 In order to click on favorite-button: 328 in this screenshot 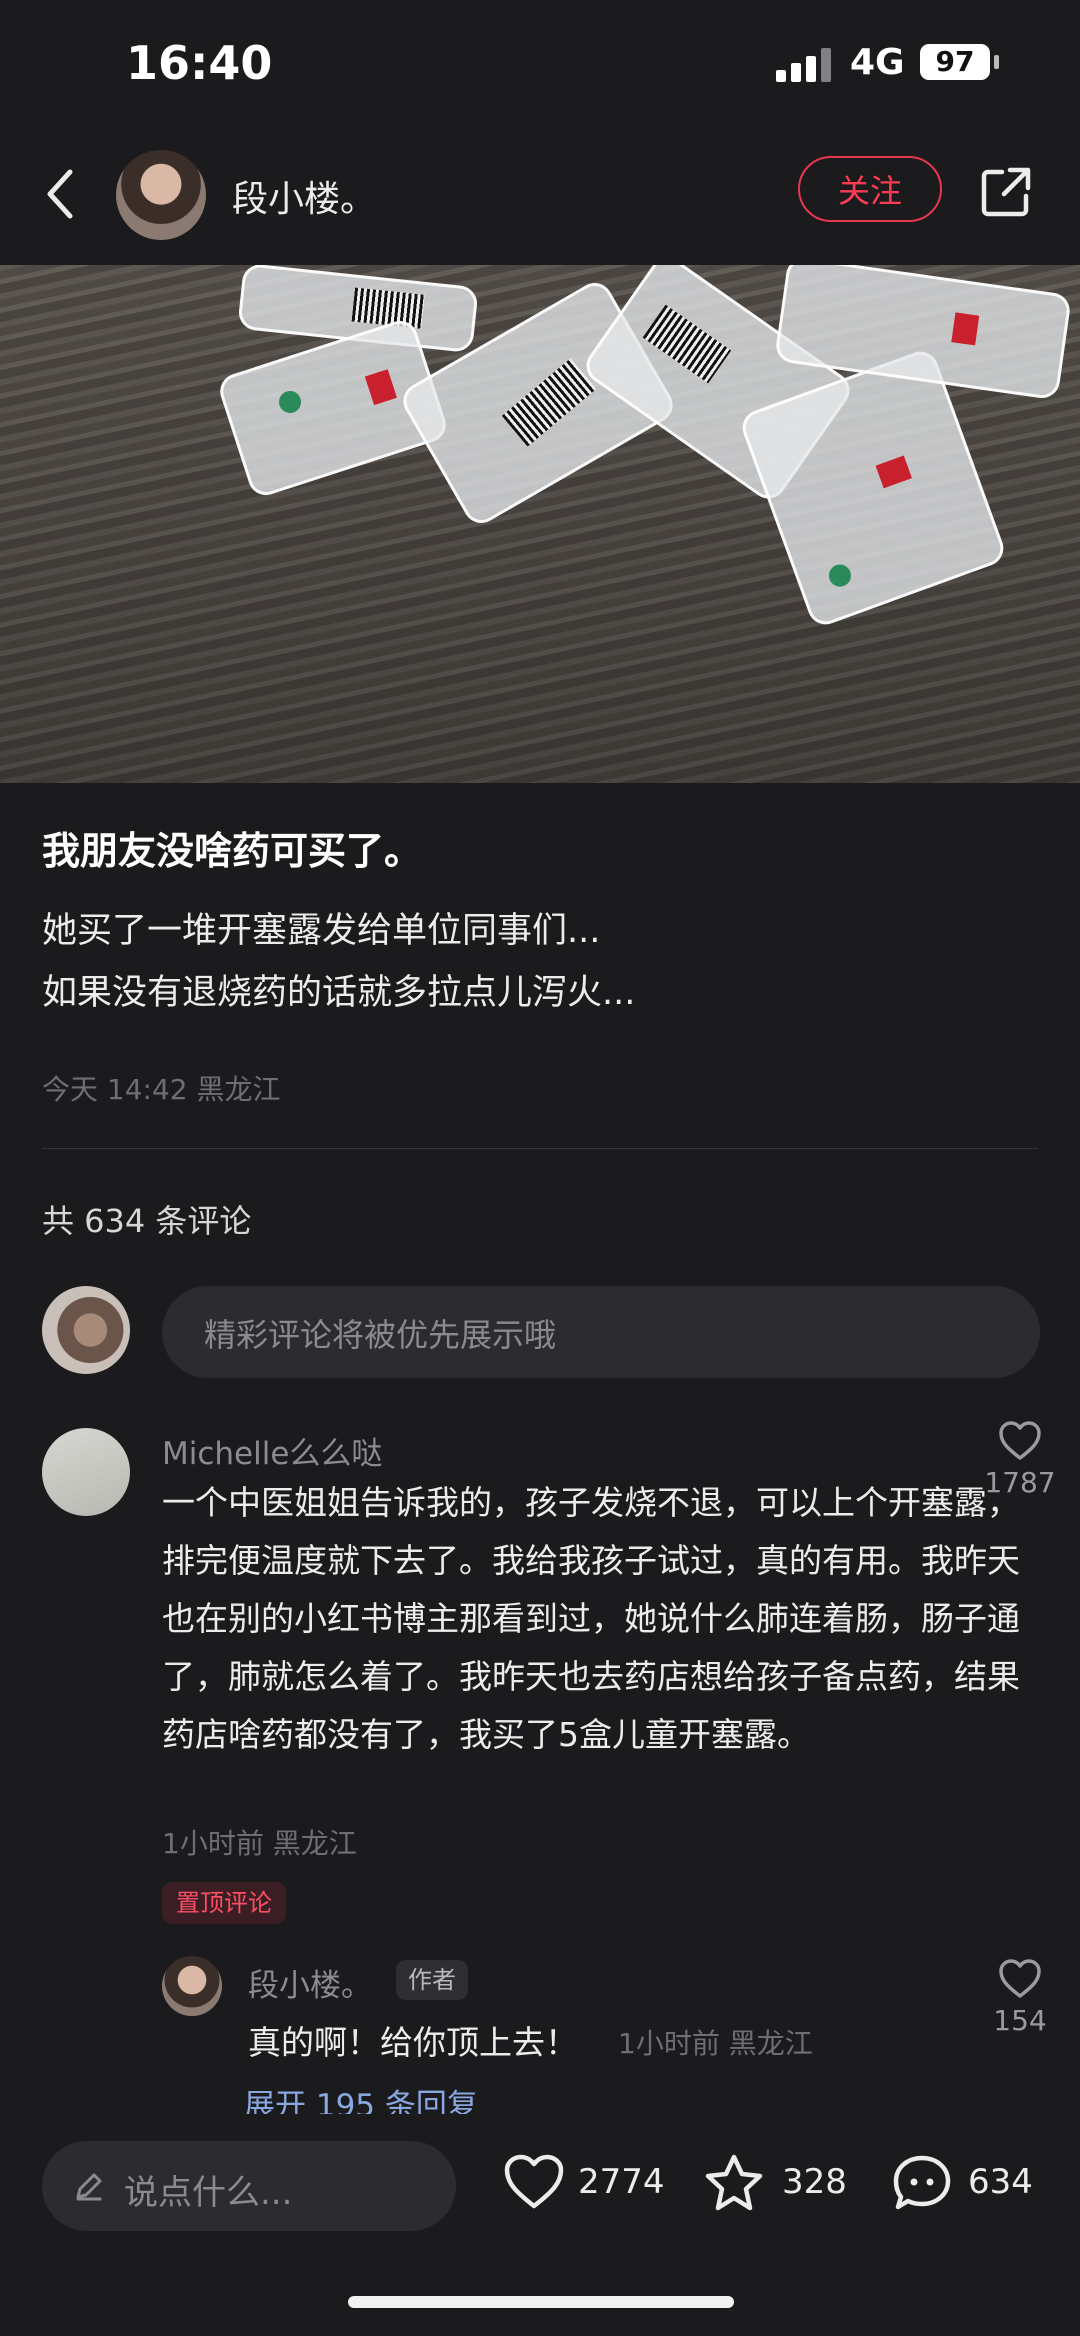, I will do `click(782, 2184)`.